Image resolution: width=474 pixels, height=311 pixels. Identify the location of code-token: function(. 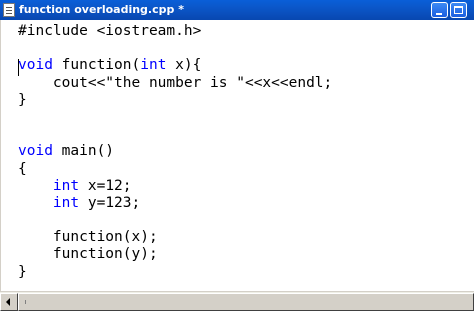
(96, 65).